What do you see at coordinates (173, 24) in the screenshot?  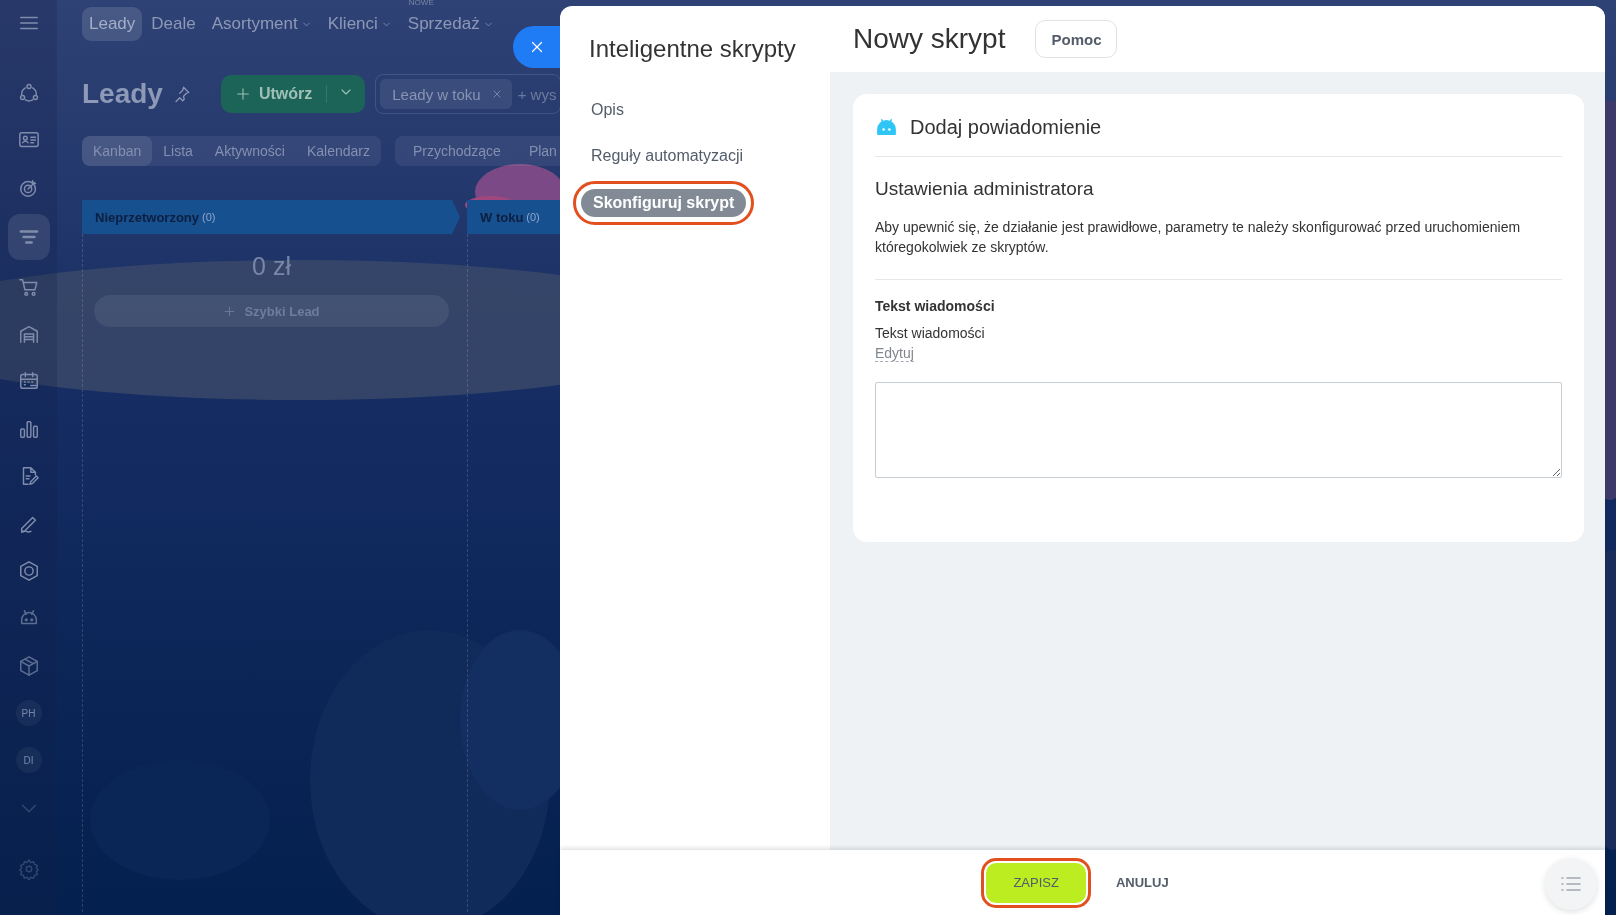 I see `nav-tab: Deale` at bounding box center [173, 24].